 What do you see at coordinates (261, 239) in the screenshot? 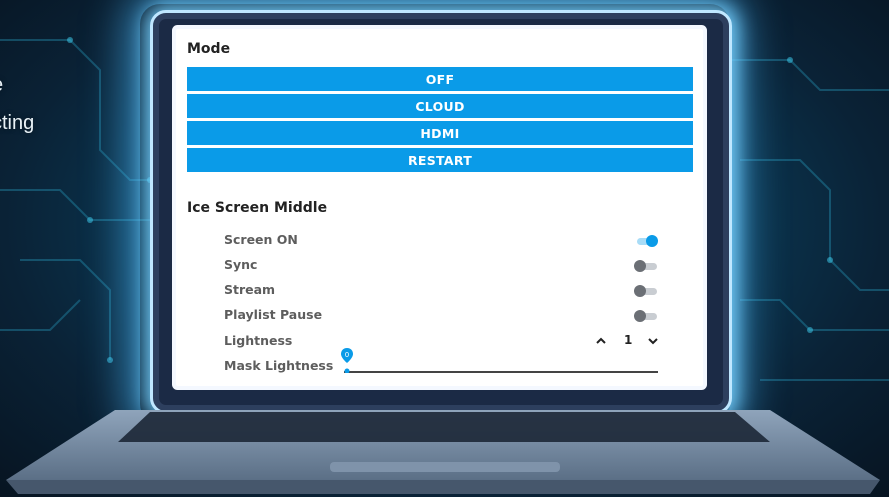
I see `screen-on-label: Screen ON` at bounding box center [261, 239].